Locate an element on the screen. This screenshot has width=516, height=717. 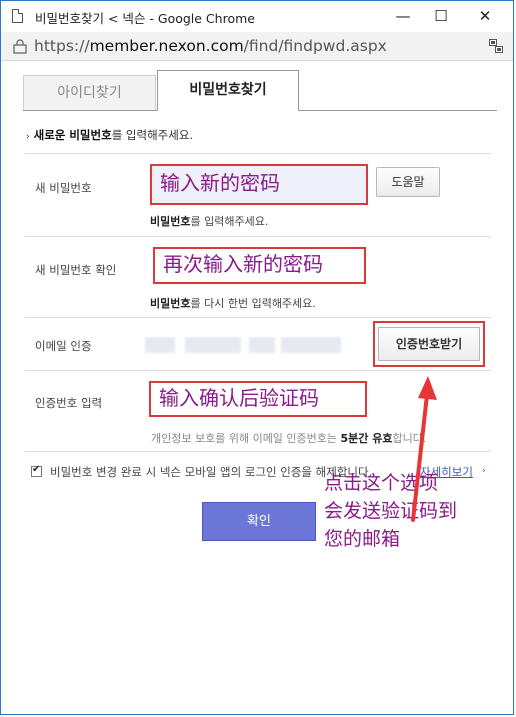
confirm-password-label: 새 비밀번호 확인 is located at coordinates (76, 270).